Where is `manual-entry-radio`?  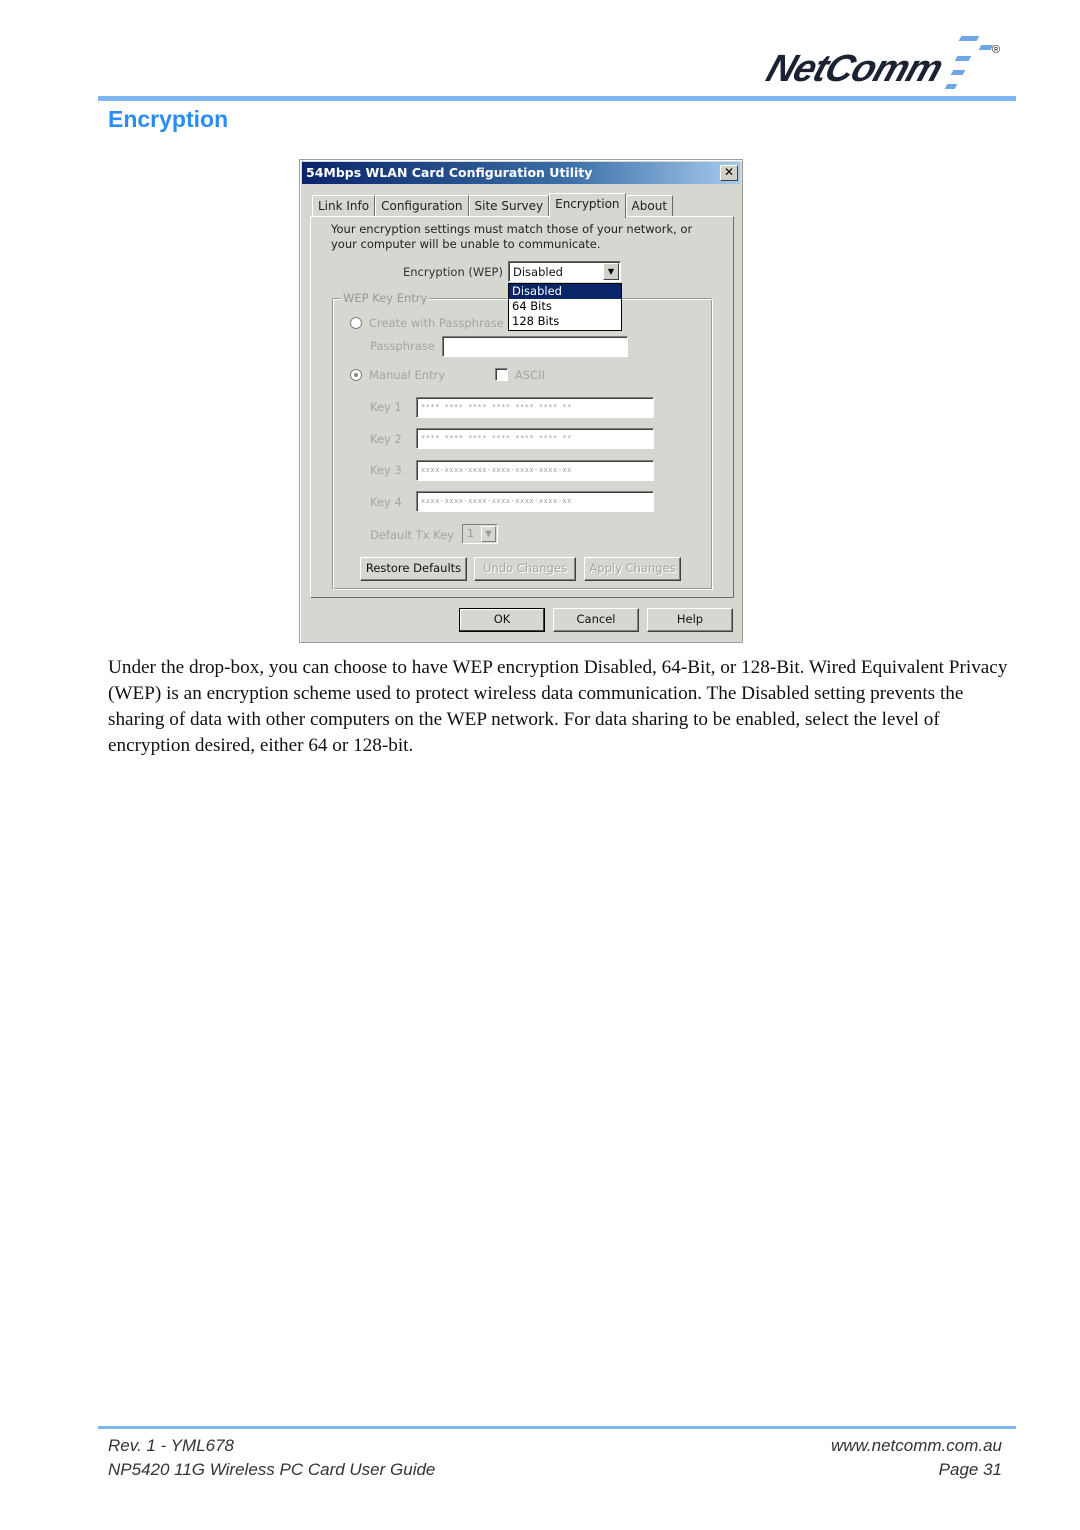
manual-entry-radio is located at coordinates (356, 375).